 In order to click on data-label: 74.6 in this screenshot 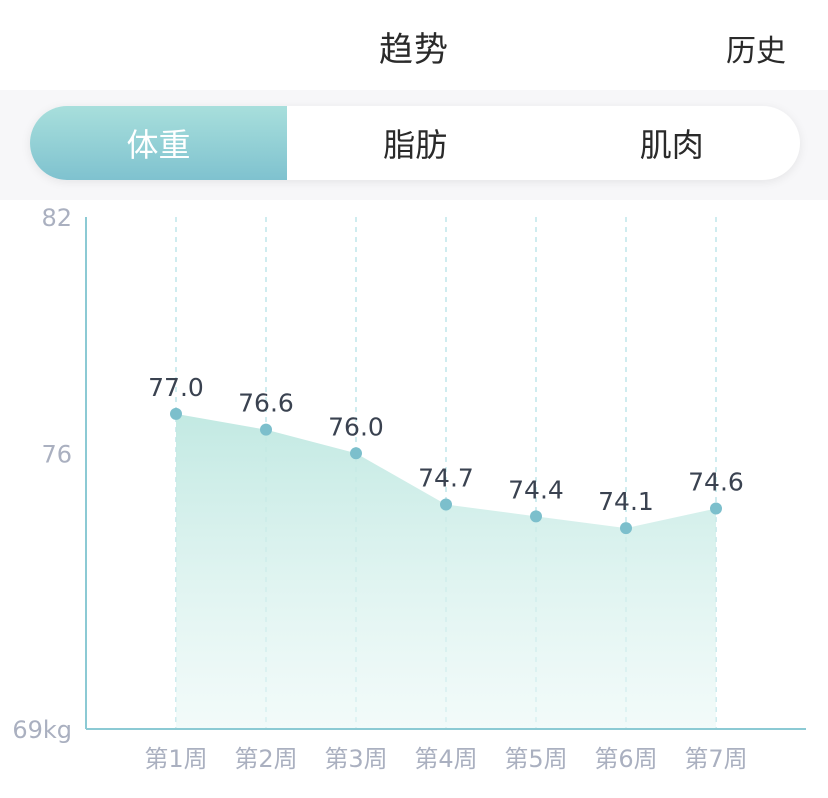, I will do `click(716, 481)`.